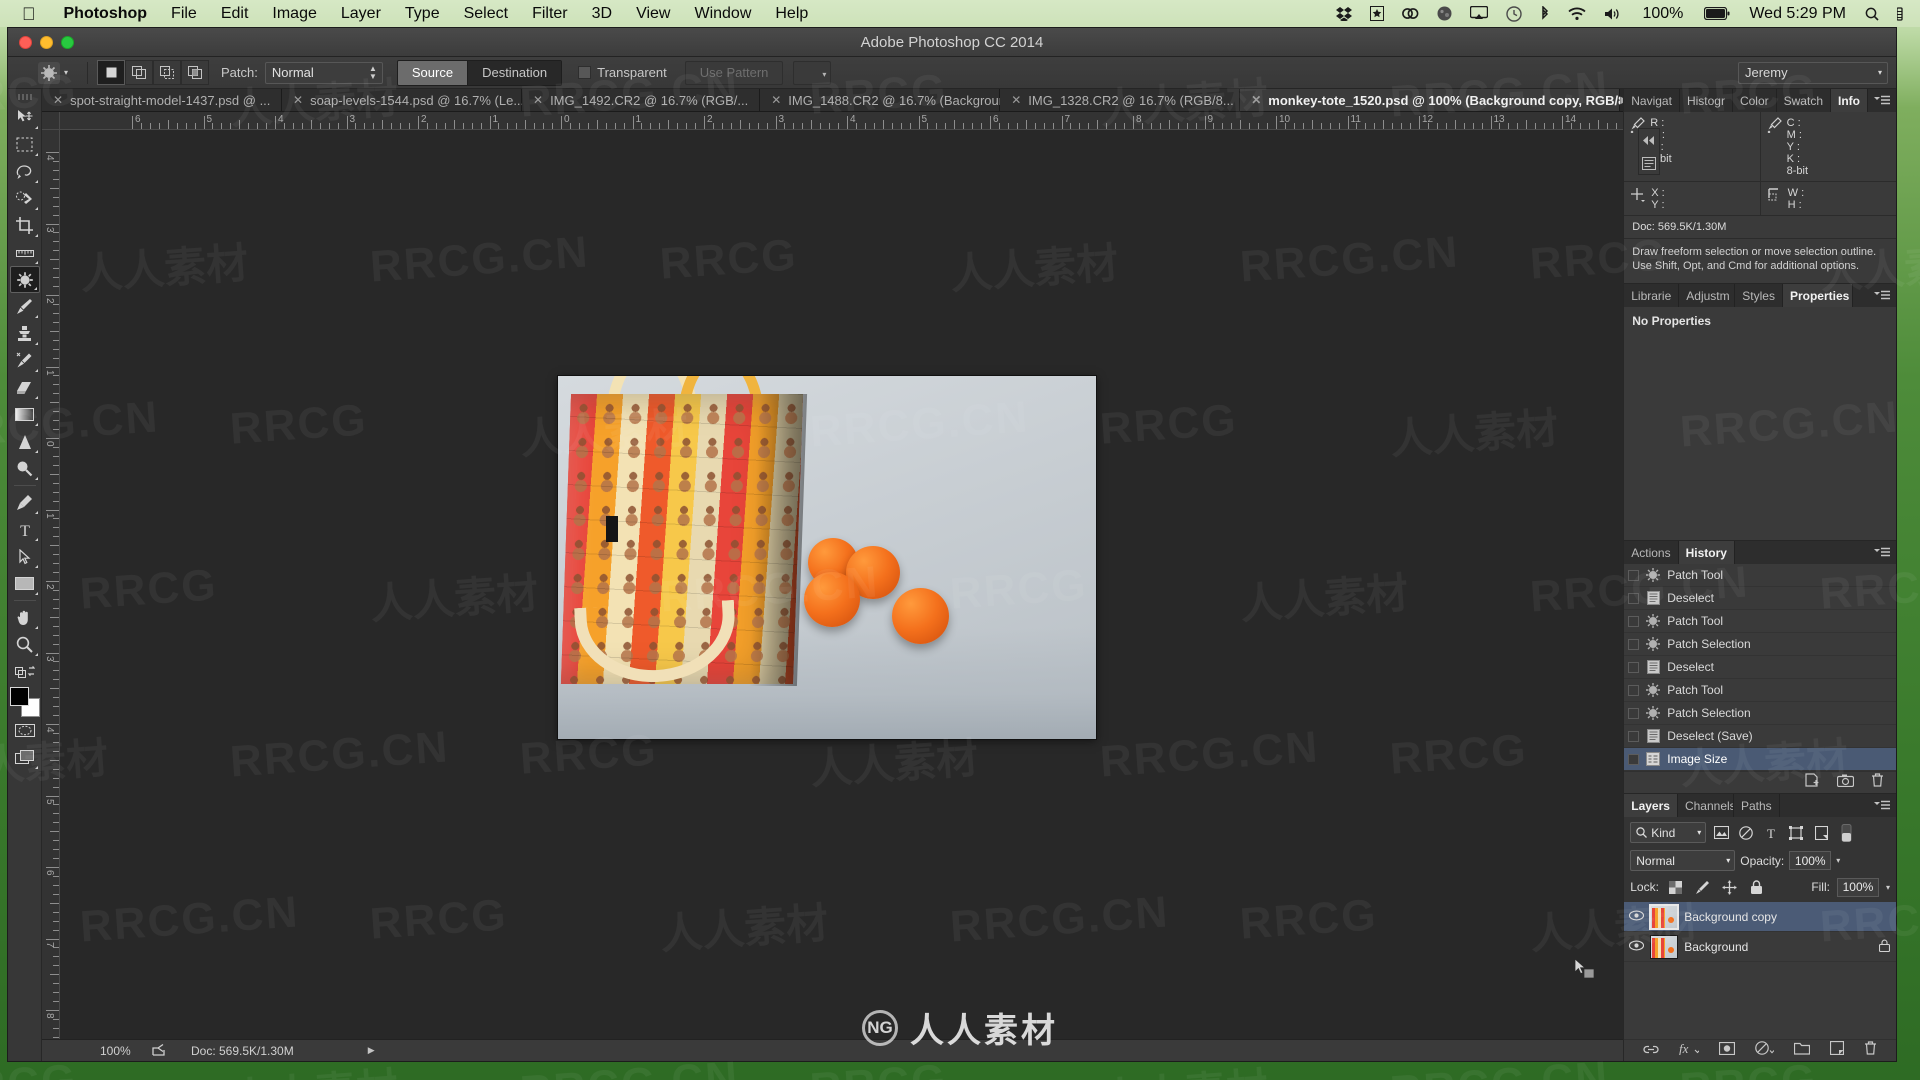 The height and width of the screenshot is (1080, 1920). Describe the element at coordinates (433, 72) in the screenshot. I see `source-button: Source` at that location.